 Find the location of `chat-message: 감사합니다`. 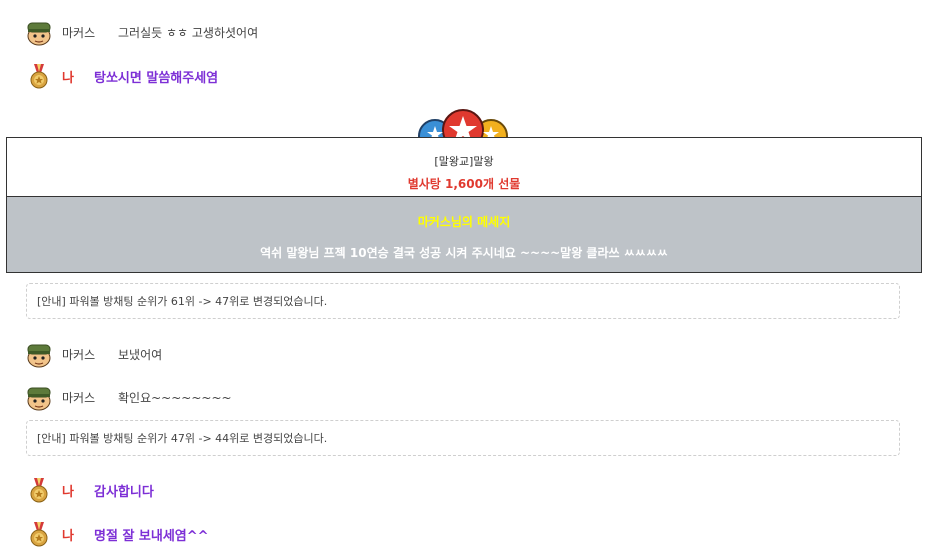

chat-message: 감사합니다 is located at coordinates (124, 492).